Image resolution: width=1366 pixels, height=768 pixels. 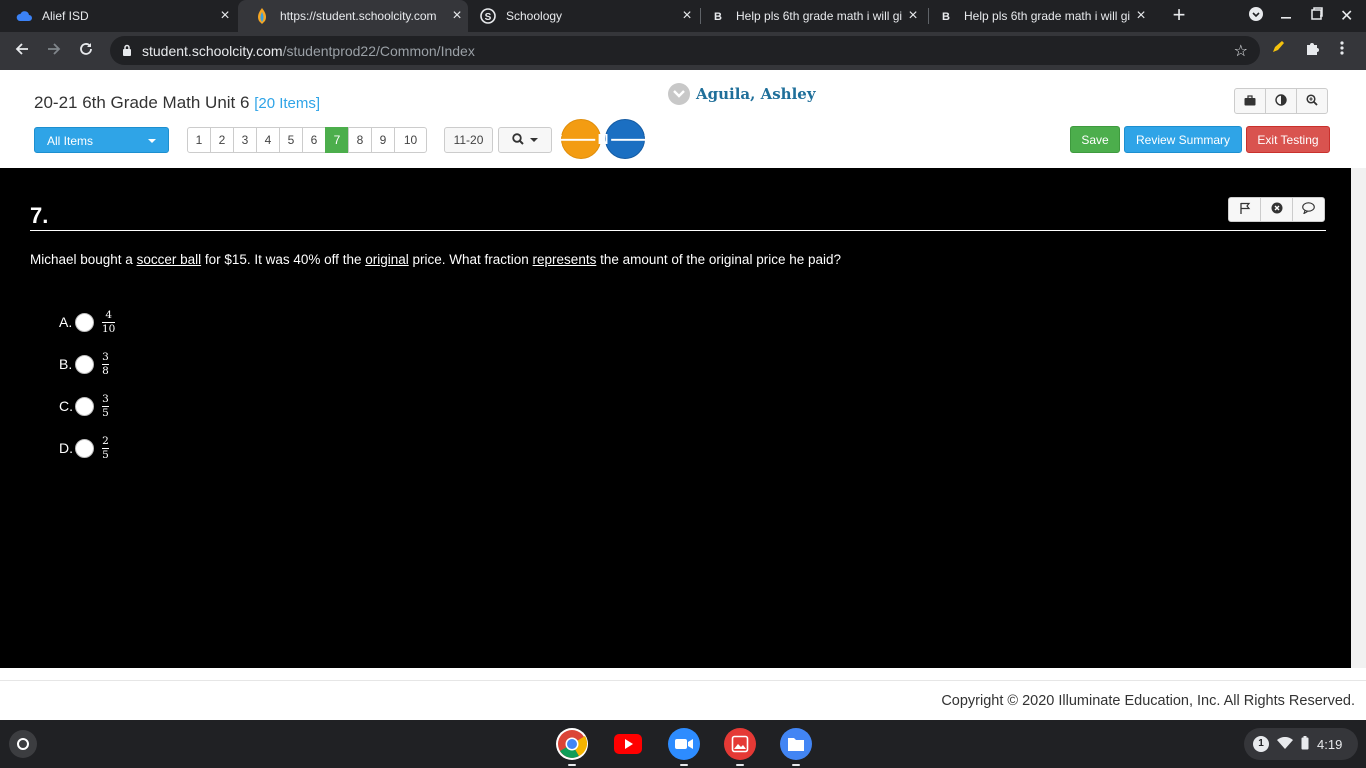 I want to click on contrast-button, so click(x=1281, y=101).